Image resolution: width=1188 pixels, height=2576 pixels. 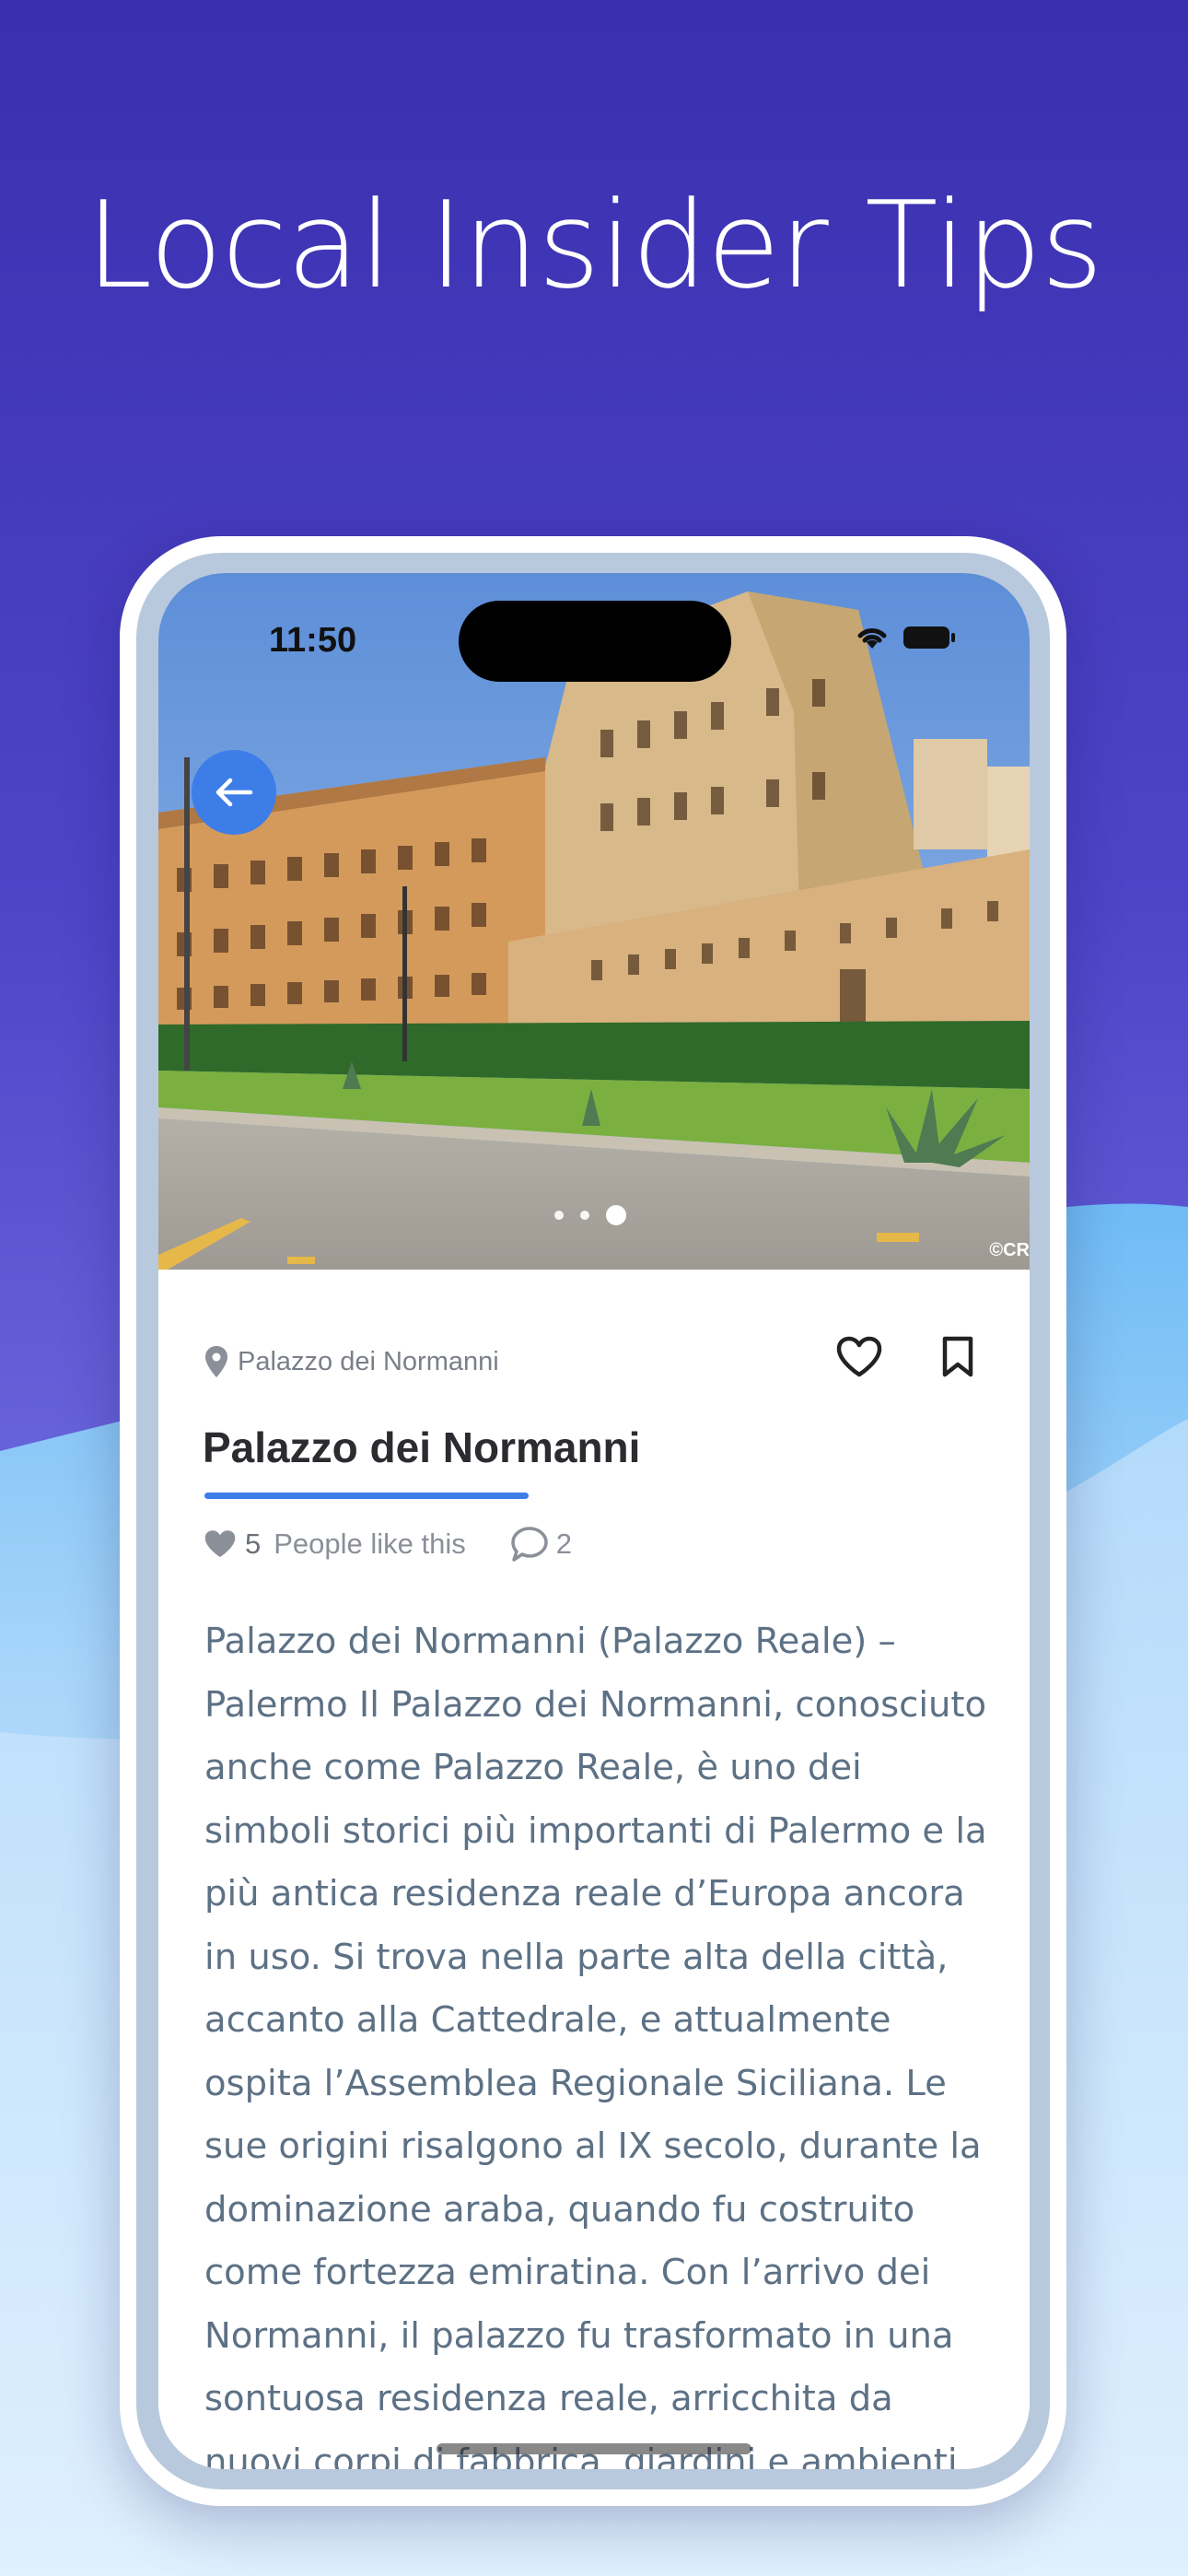 What do you see at coordinates (594, 2448) in the screenshot?
I see `home-indicator` at bounding box center [594, 2448].